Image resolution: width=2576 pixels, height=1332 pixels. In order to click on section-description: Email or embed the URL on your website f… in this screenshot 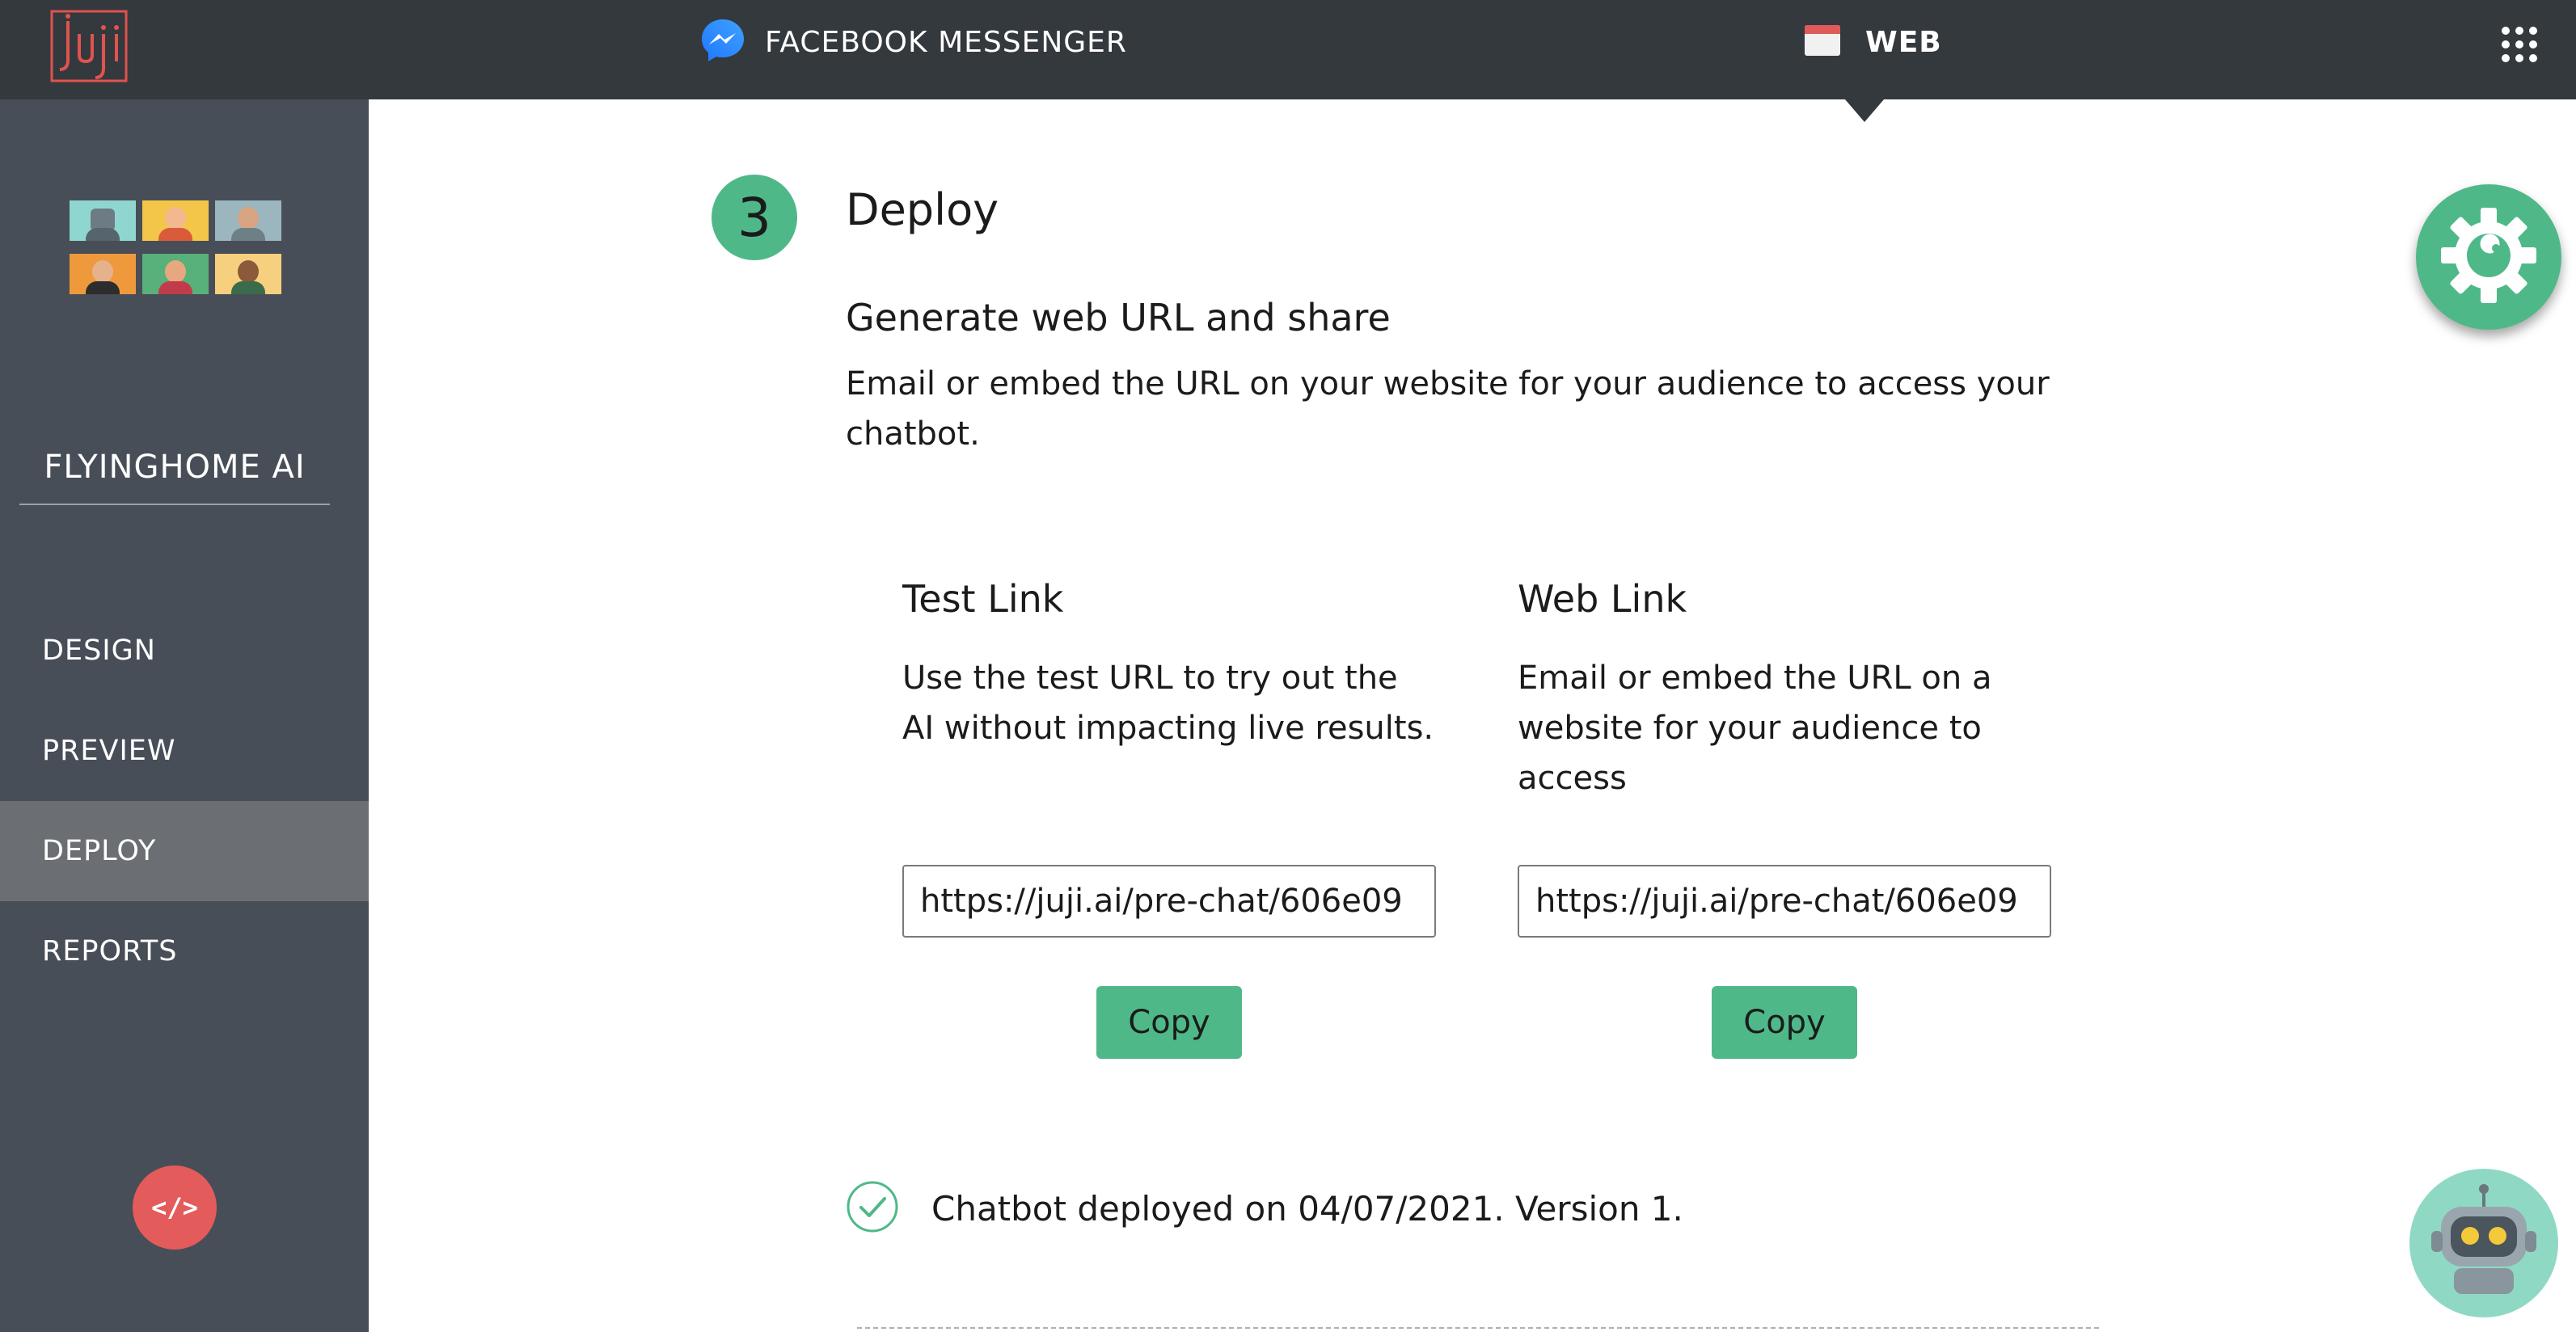, I will do `click(1448, 409)`.